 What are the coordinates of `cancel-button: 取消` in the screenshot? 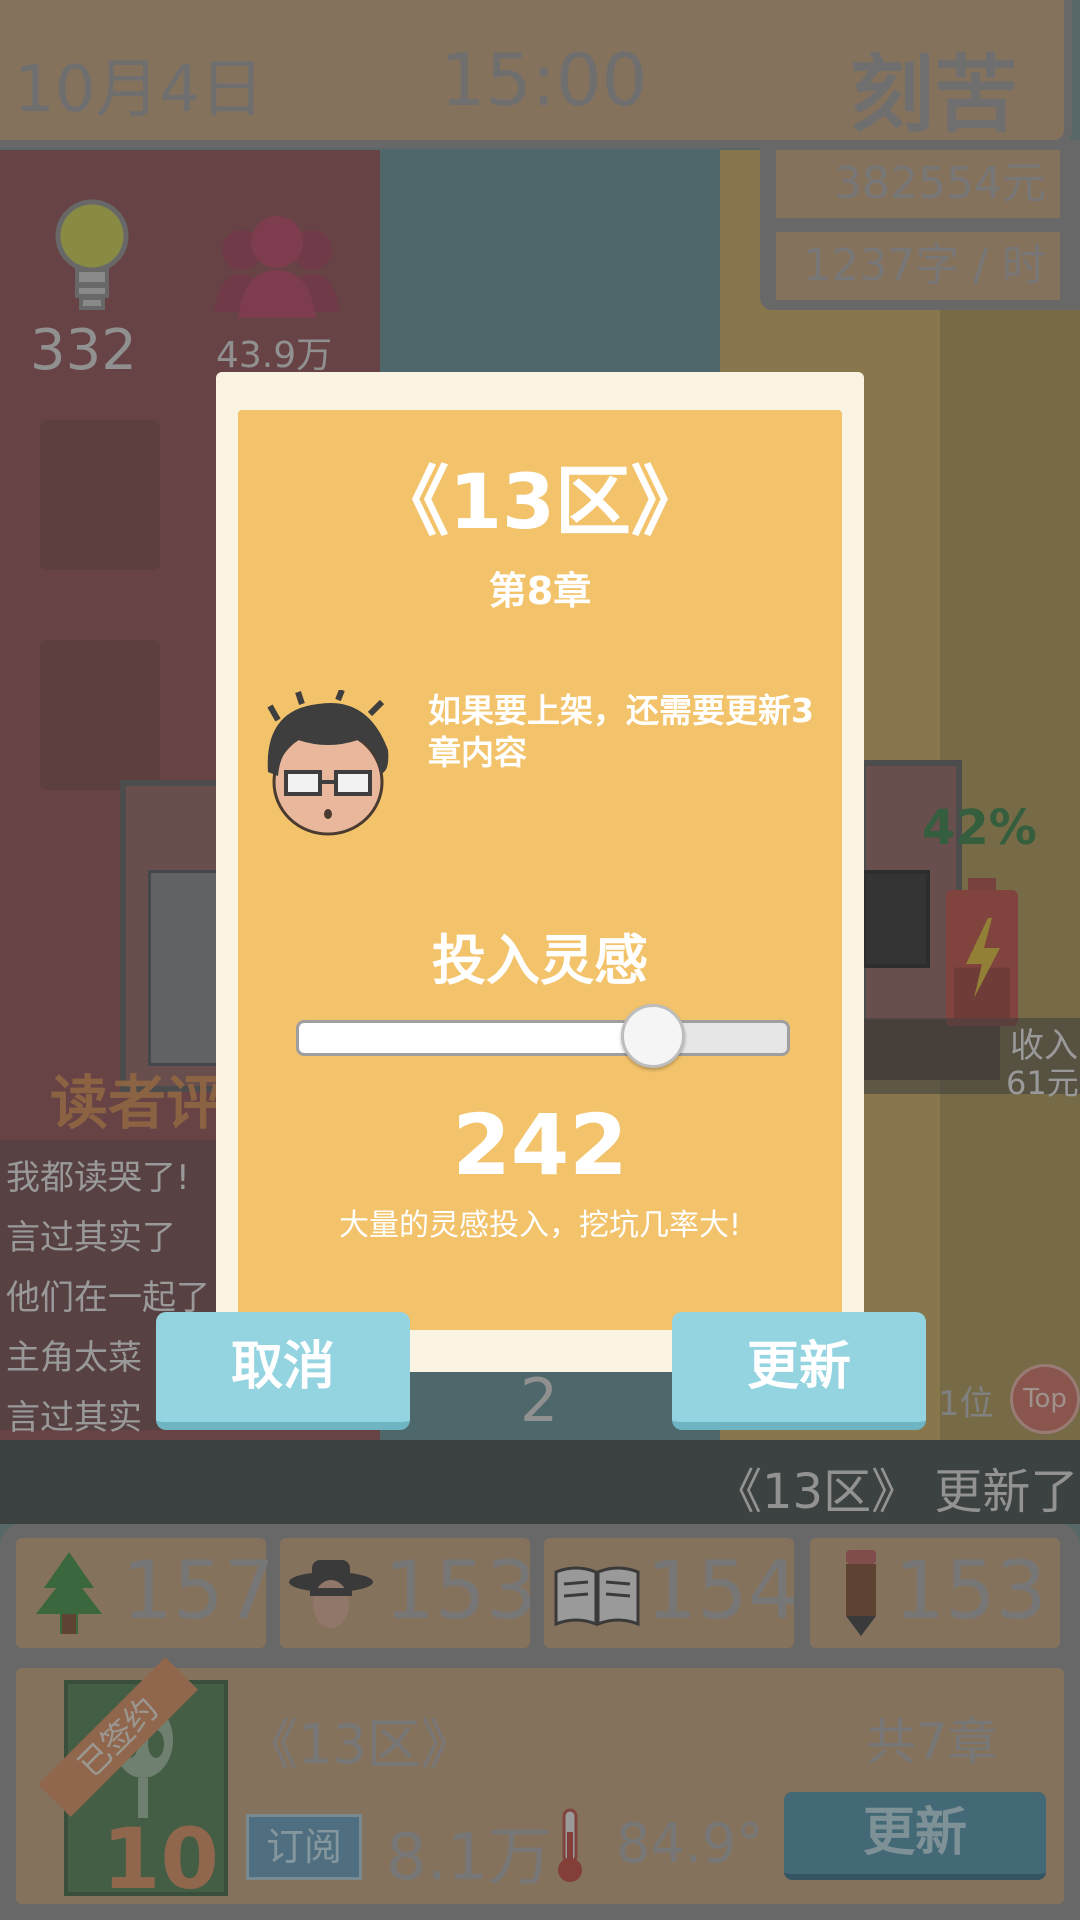 It's located at (283, 1371).